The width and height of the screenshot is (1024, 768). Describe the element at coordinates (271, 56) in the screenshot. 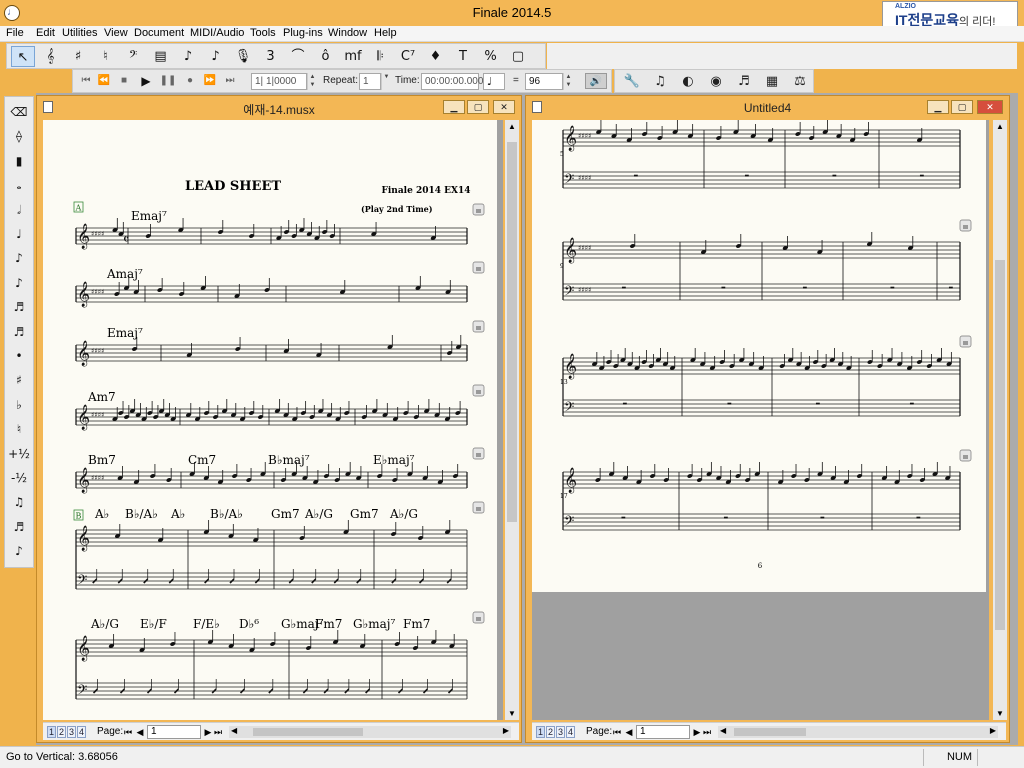

I see `tuplet-tool-icon: 3` at that location.